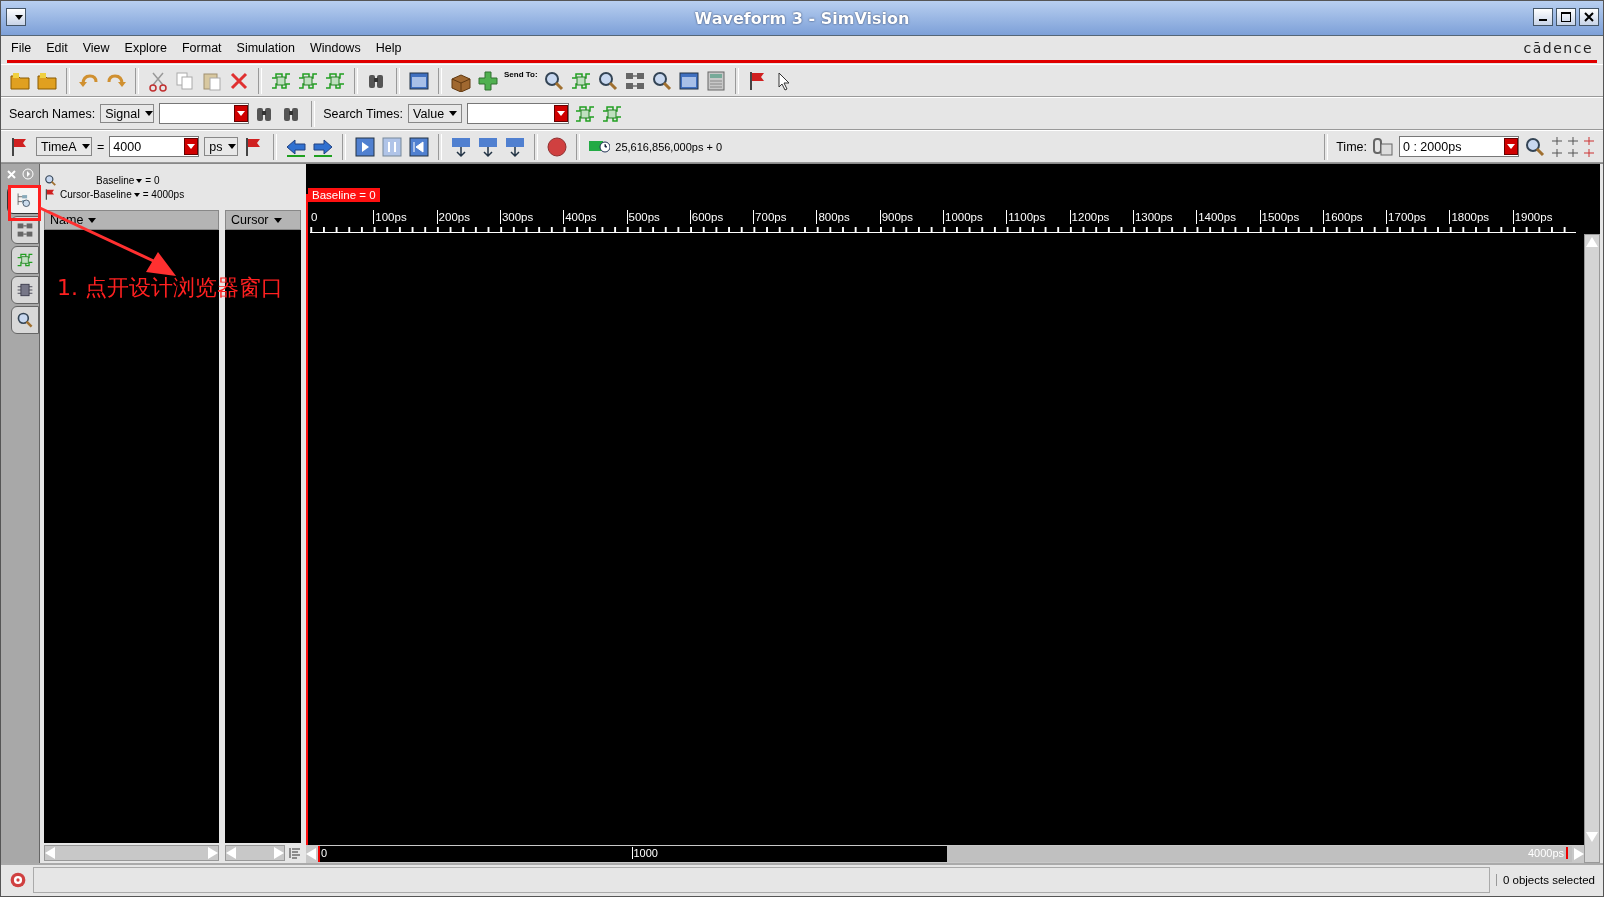  Describe the element at coordinates (802, 18) in the screenshot. I see `window-title: Waveform 3 - SimVision` at that location.